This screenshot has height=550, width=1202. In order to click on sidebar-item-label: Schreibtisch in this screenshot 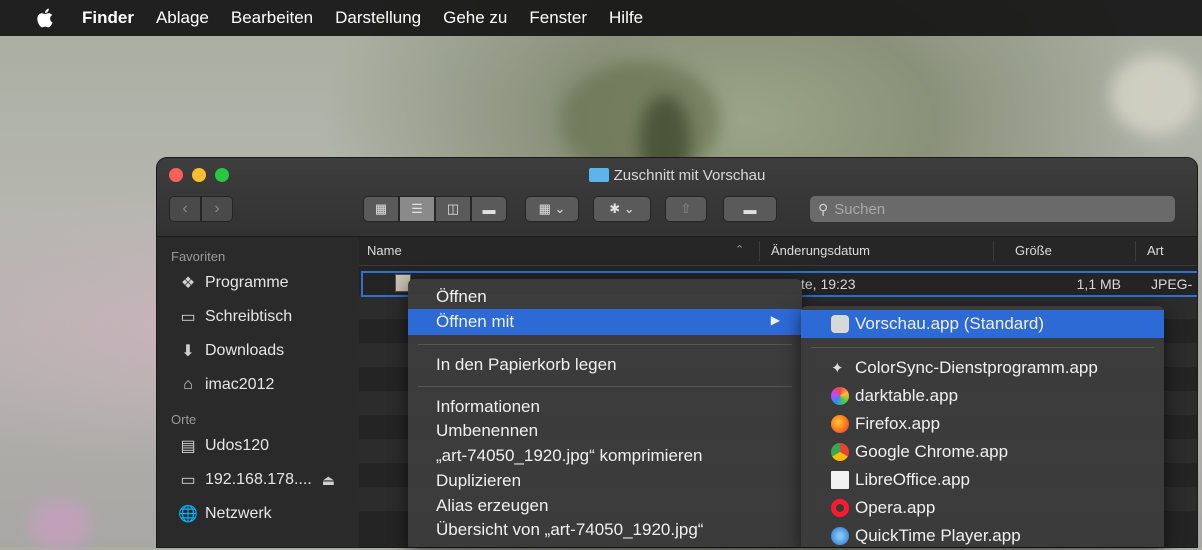, I will do `click(249, 316)`.